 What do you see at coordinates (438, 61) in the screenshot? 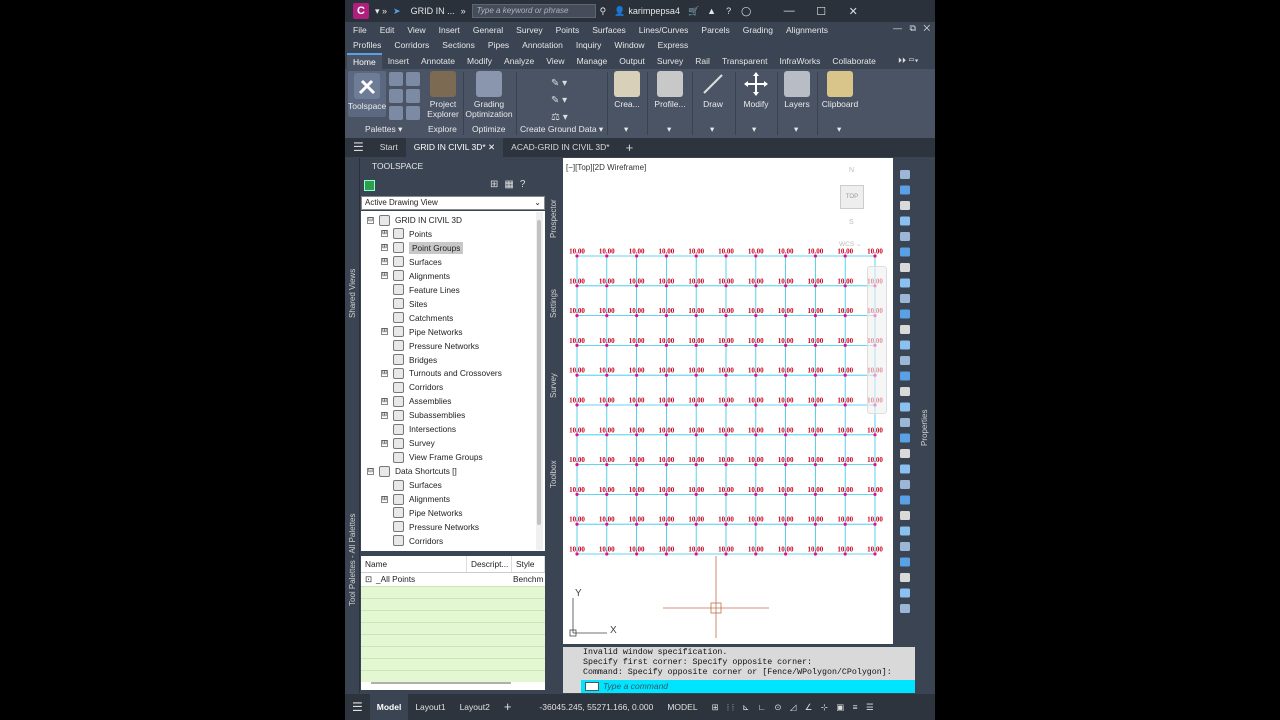
I see `ribbon-tab: Annotate` at bounding box center [438, 61].